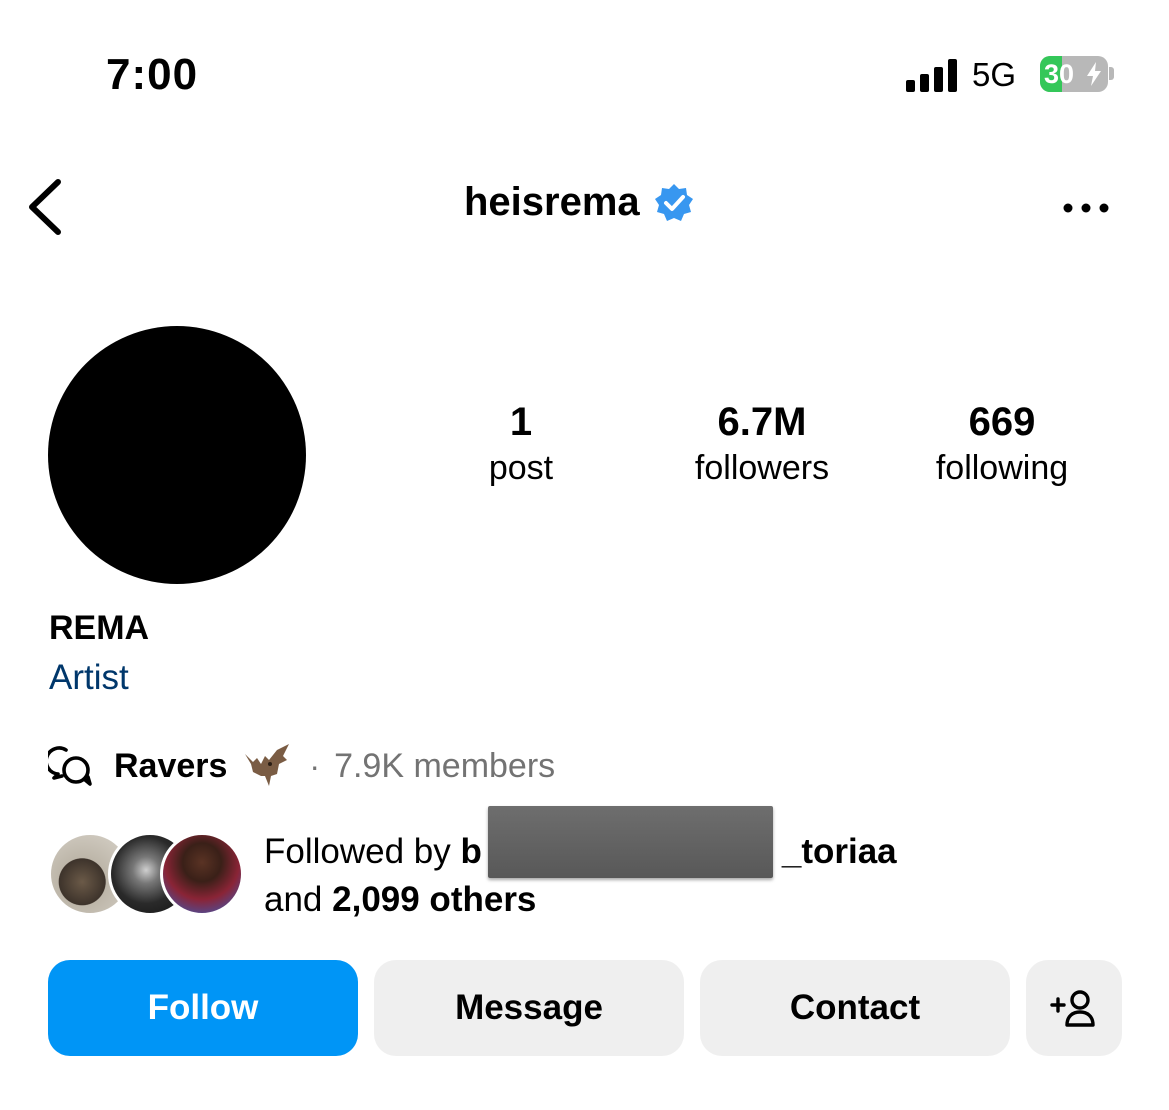  What do you see at coordinates (529, 1008) in the screenshot?
I see `message-button: Message` at bounding box center [529, 1008].